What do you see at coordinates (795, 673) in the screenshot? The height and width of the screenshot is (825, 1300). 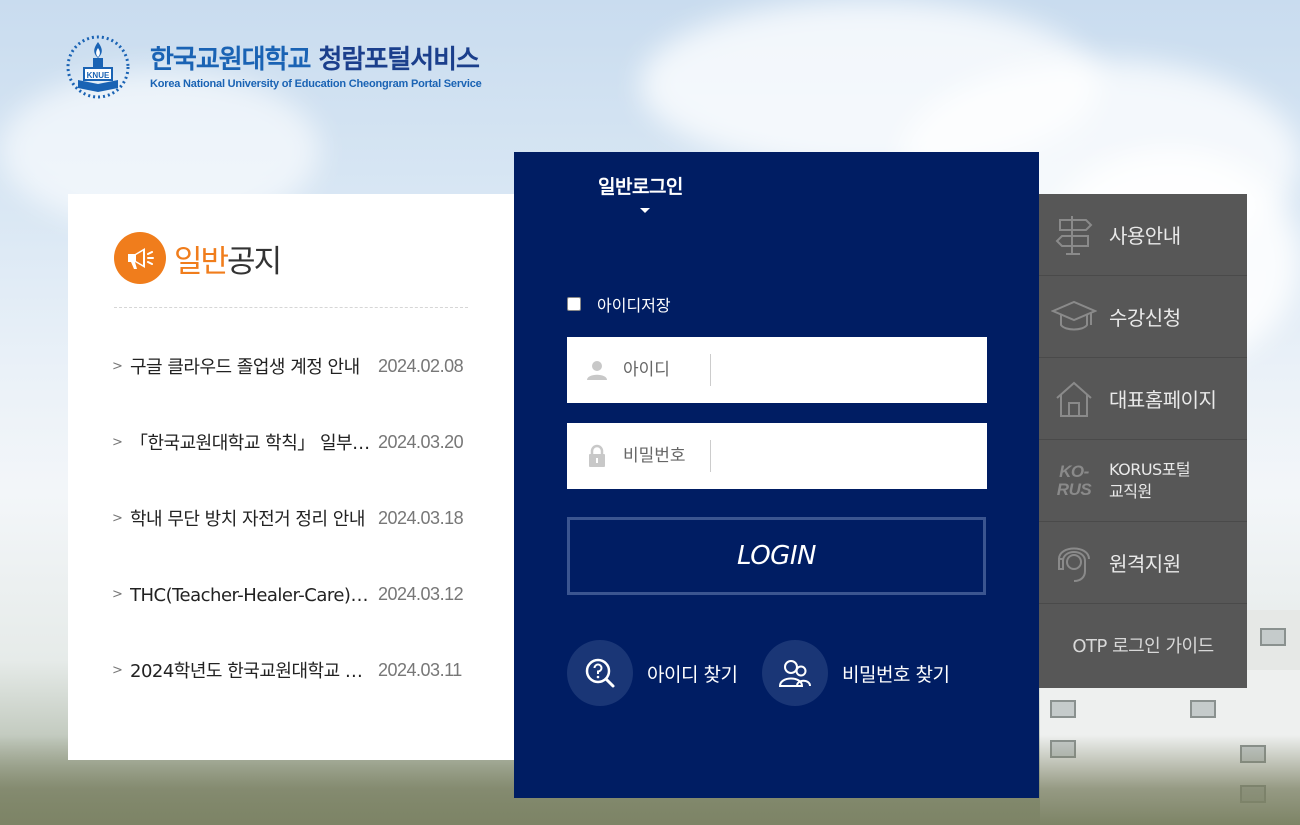 I see `users-icon` at bounding box center [795, 673].